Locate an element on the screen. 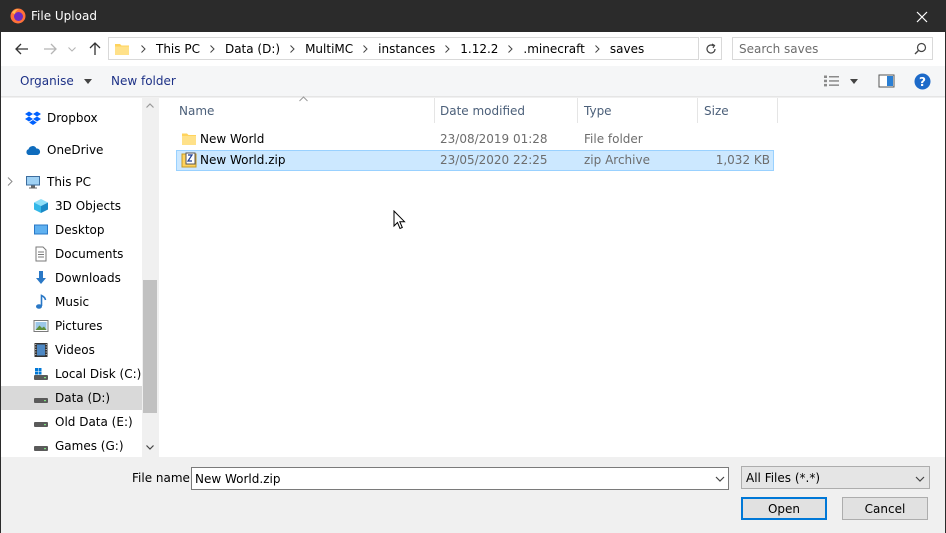 This screenshot has width=946, height=533. sidebar-item-dropbox: Dropbox is located at coordinates (71, 118).